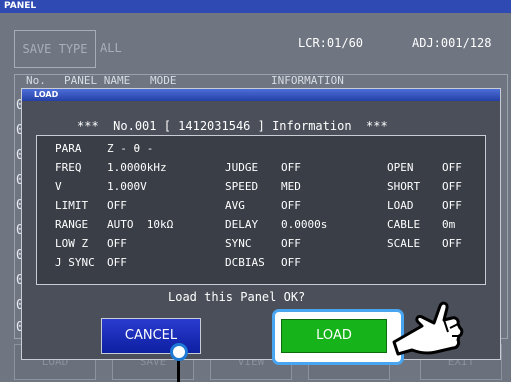 This screenshot has width=511, height=382. I want to click on column-no: No., so click(36, 80).